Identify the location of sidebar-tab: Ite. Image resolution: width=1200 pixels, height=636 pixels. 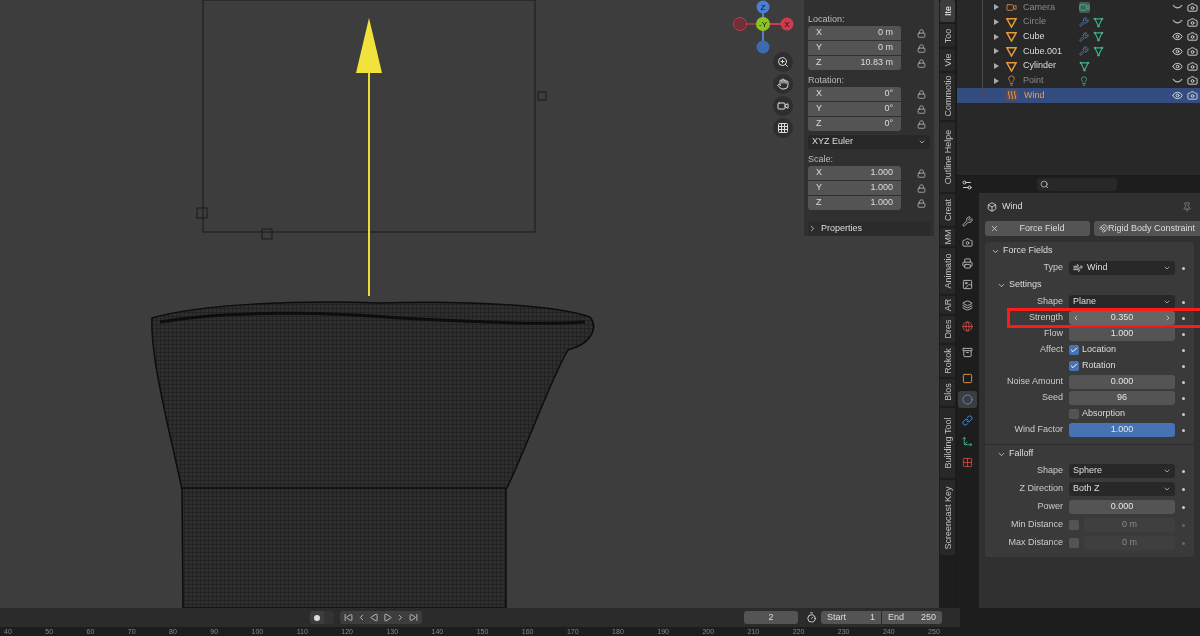
(947, 11).